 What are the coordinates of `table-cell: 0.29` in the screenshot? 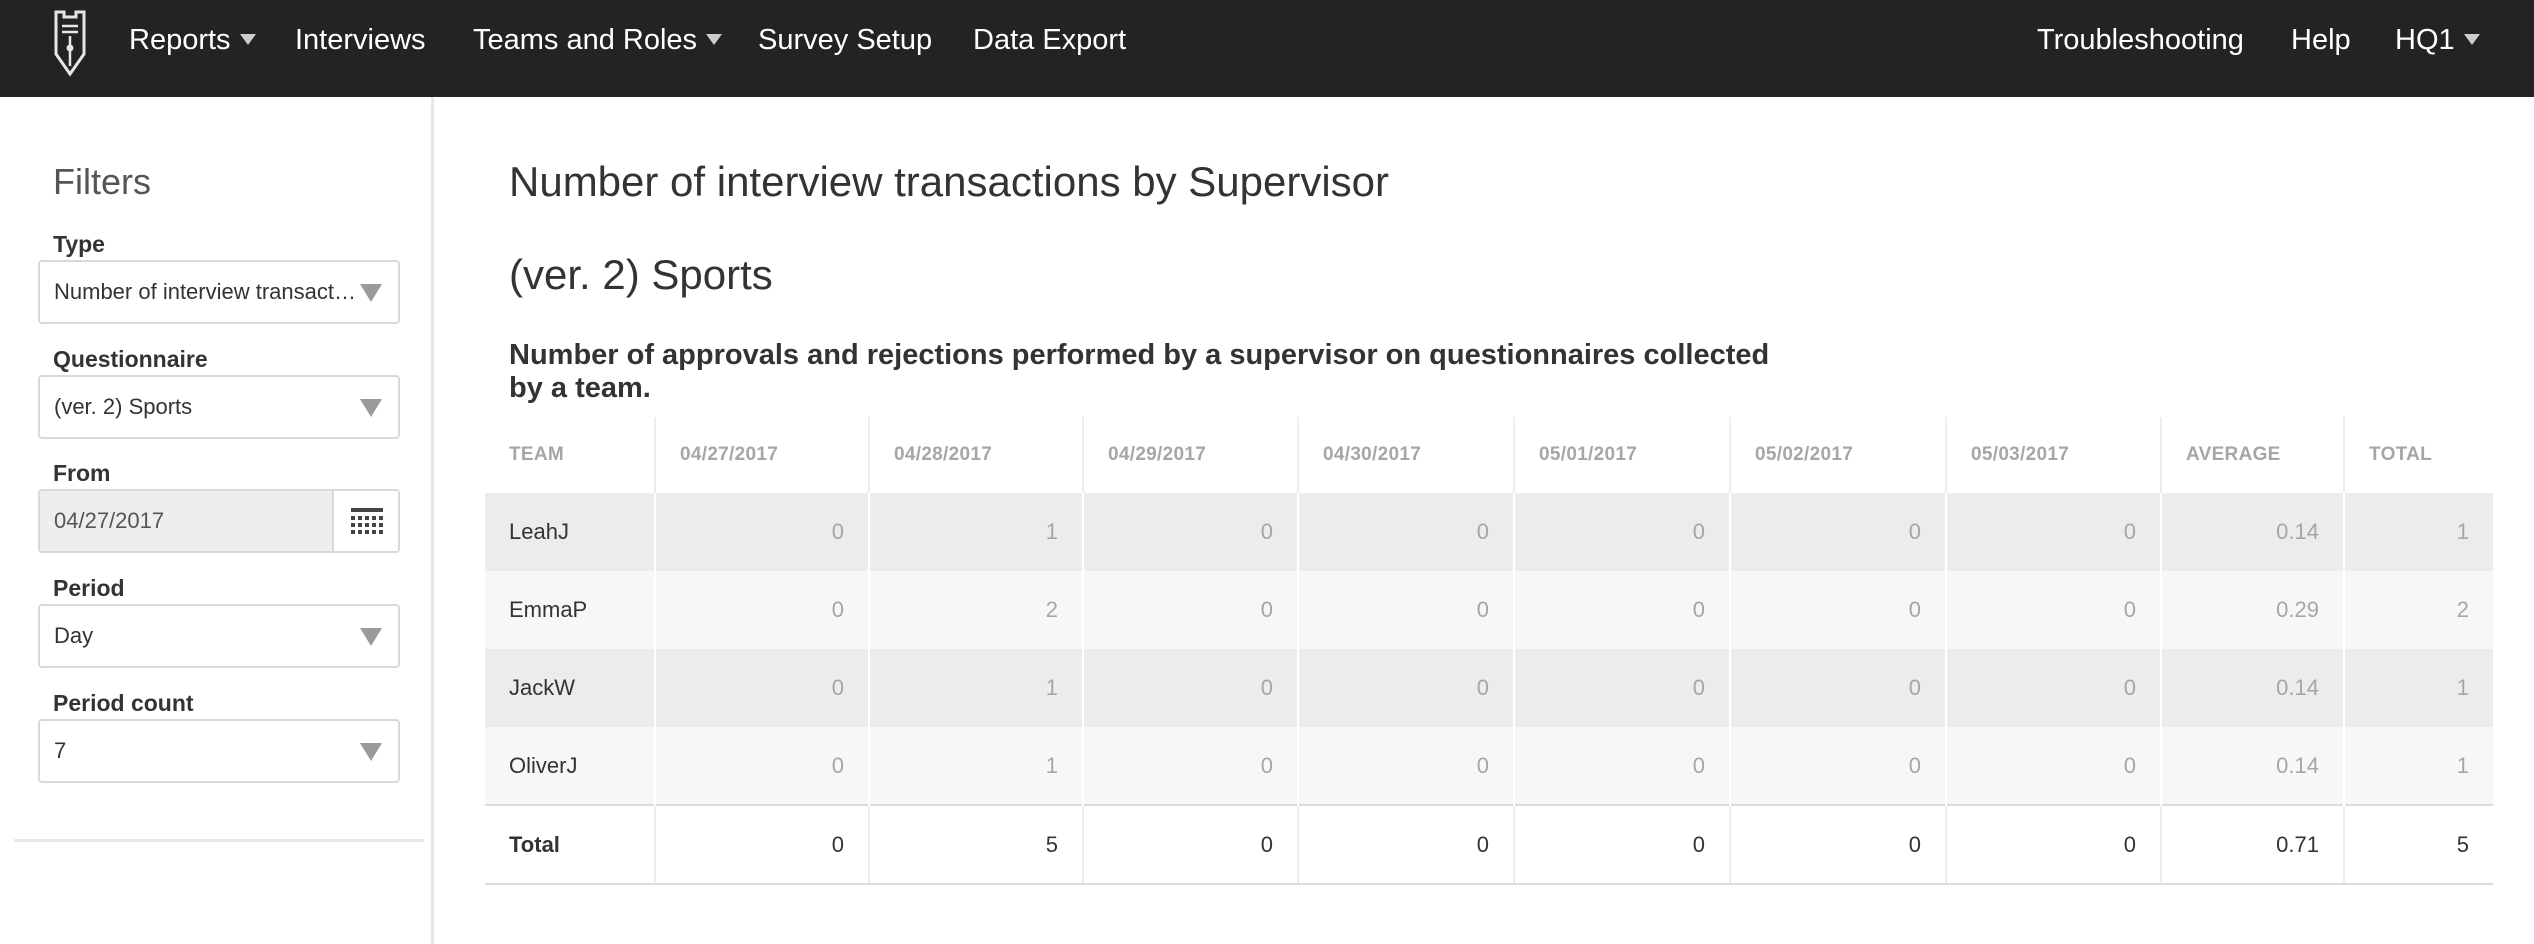 It's located at (2253, 610).